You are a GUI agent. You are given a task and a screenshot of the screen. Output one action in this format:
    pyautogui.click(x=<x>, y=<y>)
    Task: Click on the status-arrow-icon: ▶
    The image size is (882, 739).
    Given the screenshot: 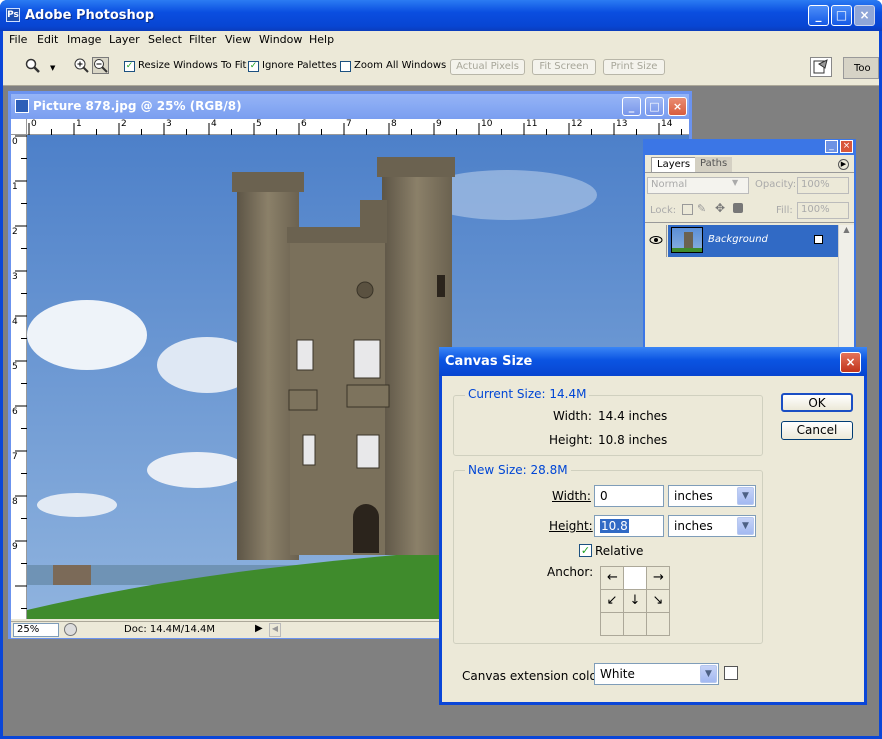 What is the action you would take?
    pyautogui.click(x=259, y=628)
    